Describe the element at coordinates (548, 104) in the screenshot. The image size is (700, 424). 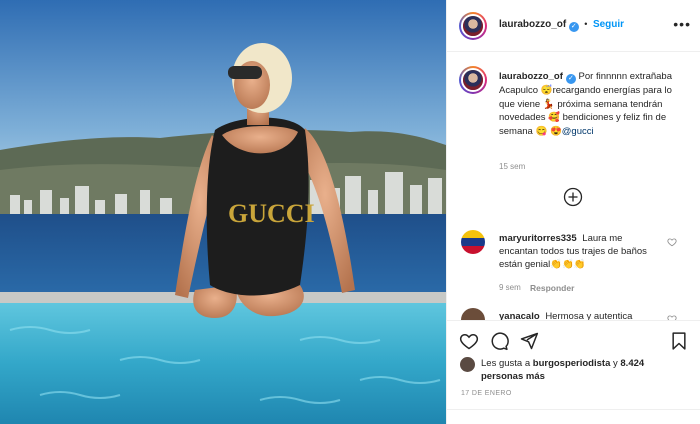
I see `caption-emoji: 💃` at that location.